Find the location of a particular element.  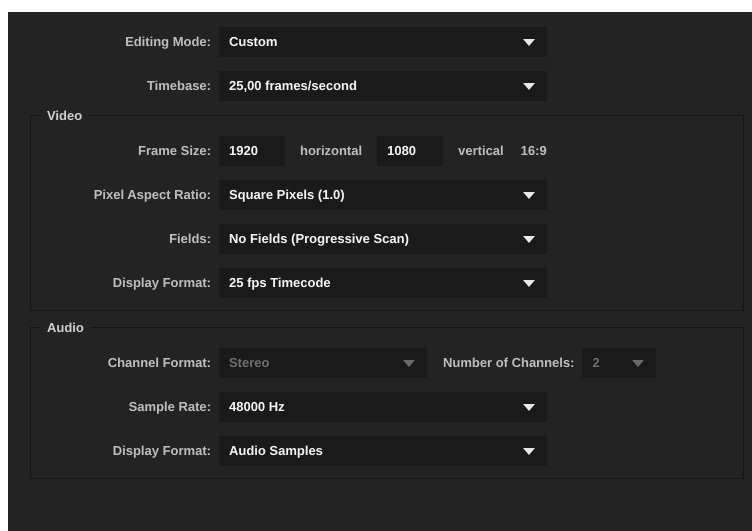

field-label: Number of Channels: is located at coordinates (509, 363).